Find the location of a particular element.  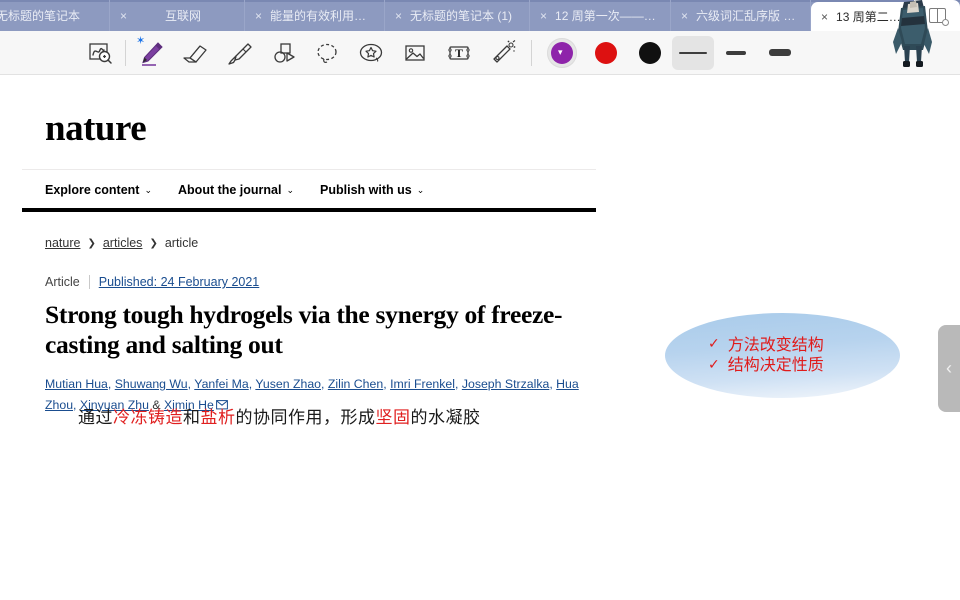

text-box-icon: T is located at coordinates (459, 53).